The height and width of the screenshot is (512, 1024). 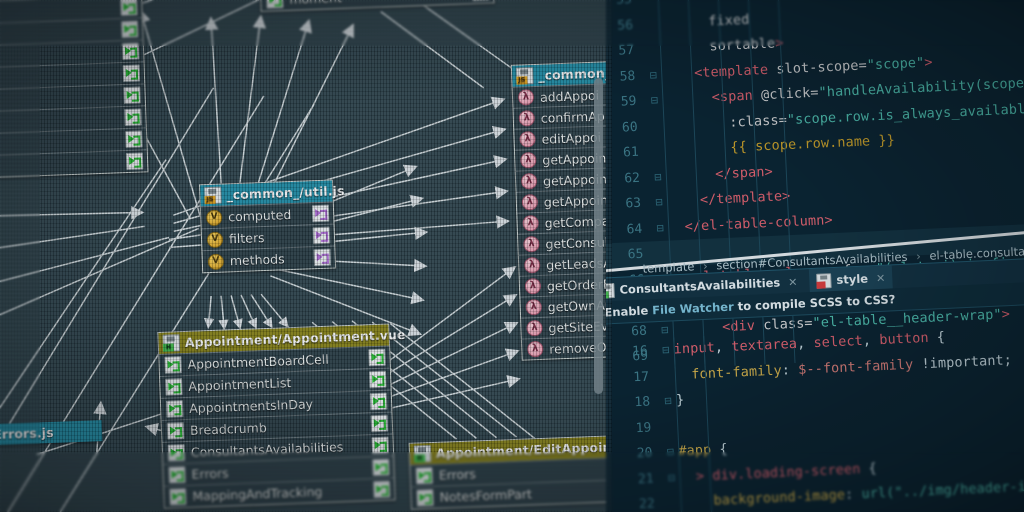 I want to click on node-title: common_/Errors.js, so click(x=27, y=434).